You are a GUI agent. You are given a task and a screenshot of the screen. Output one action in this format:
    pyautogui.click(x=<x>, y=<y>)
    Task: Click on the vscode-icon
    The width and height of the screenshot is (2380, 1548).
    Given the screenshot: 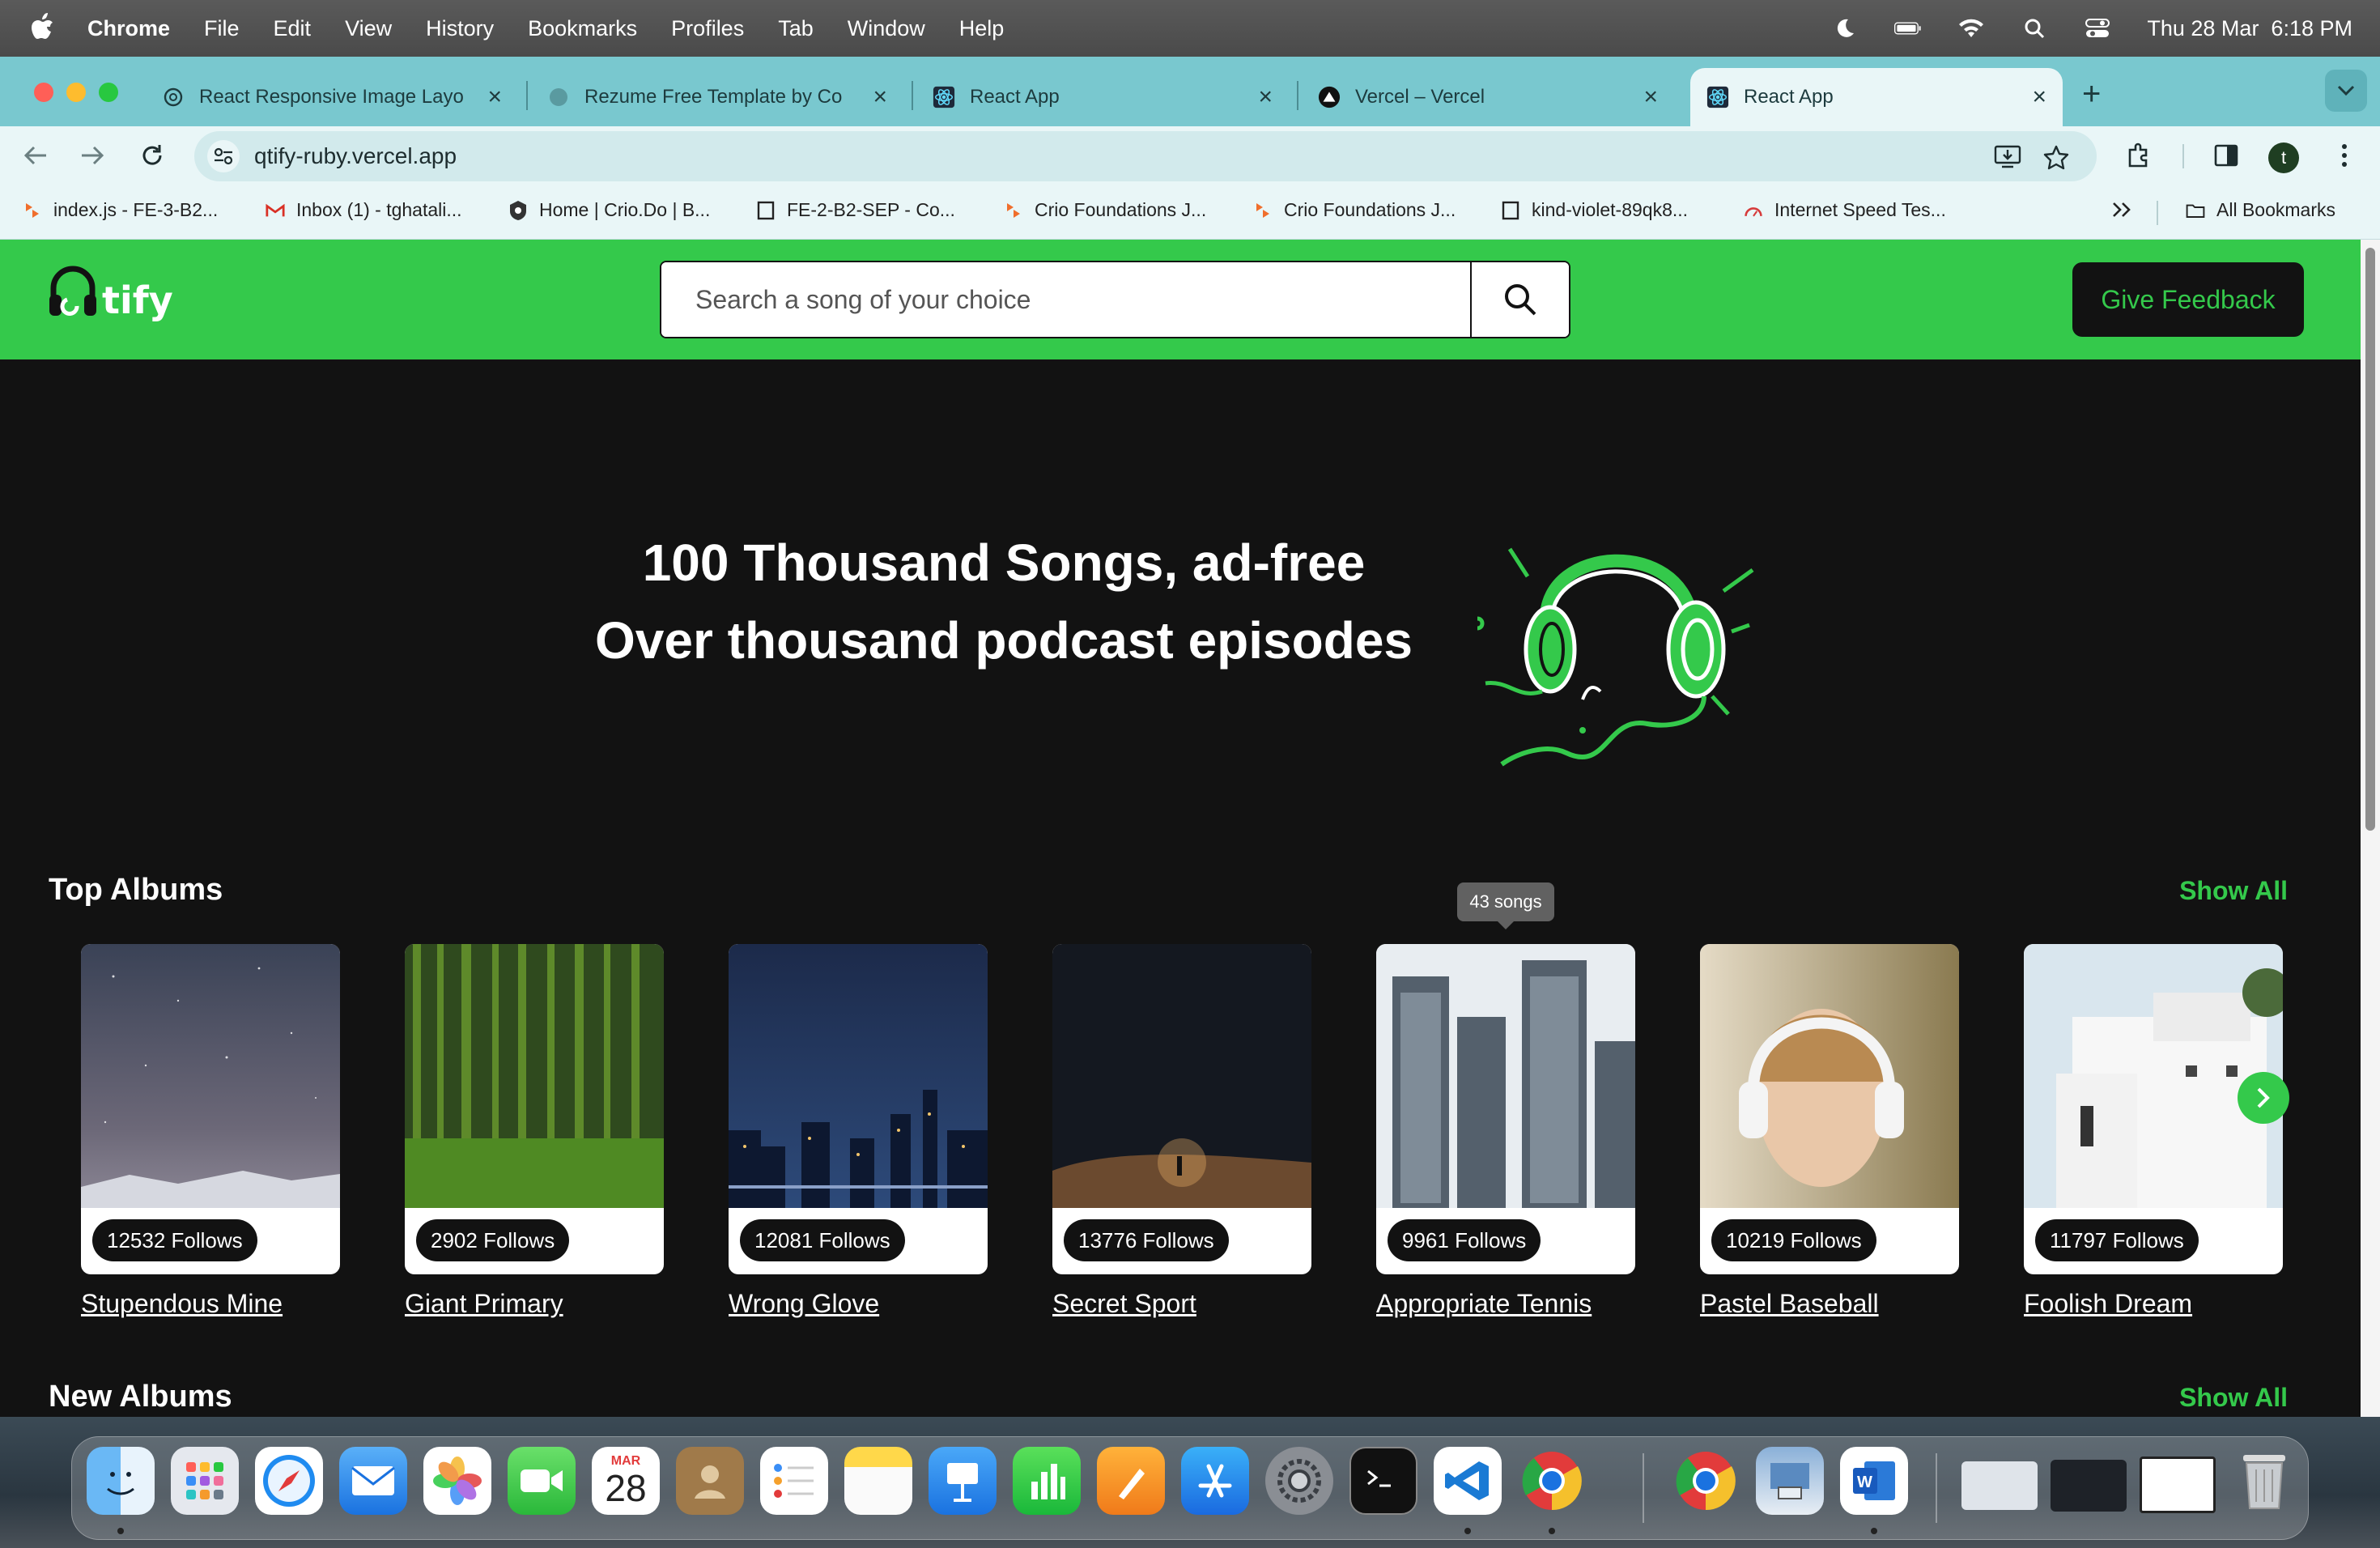 What is the action you would take?
    pyautogui.click(x=1468, y=1481)
    